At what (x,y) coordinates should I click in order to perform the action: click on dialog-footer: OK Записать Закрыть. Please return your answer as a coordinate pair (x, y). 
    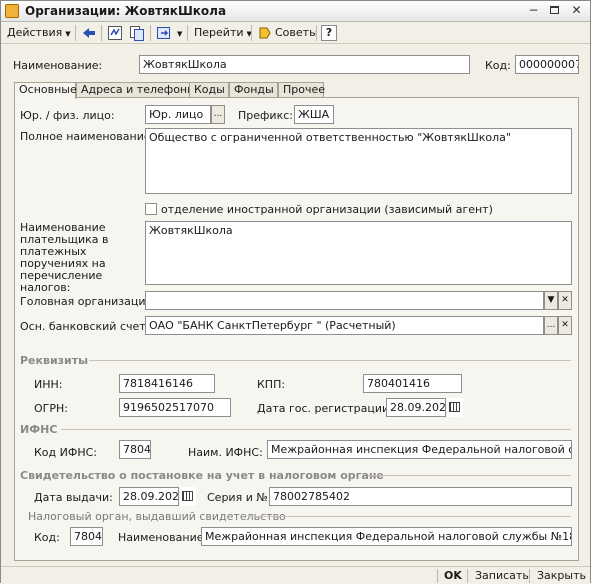
    Looking at the image, I should click on (295, 575).